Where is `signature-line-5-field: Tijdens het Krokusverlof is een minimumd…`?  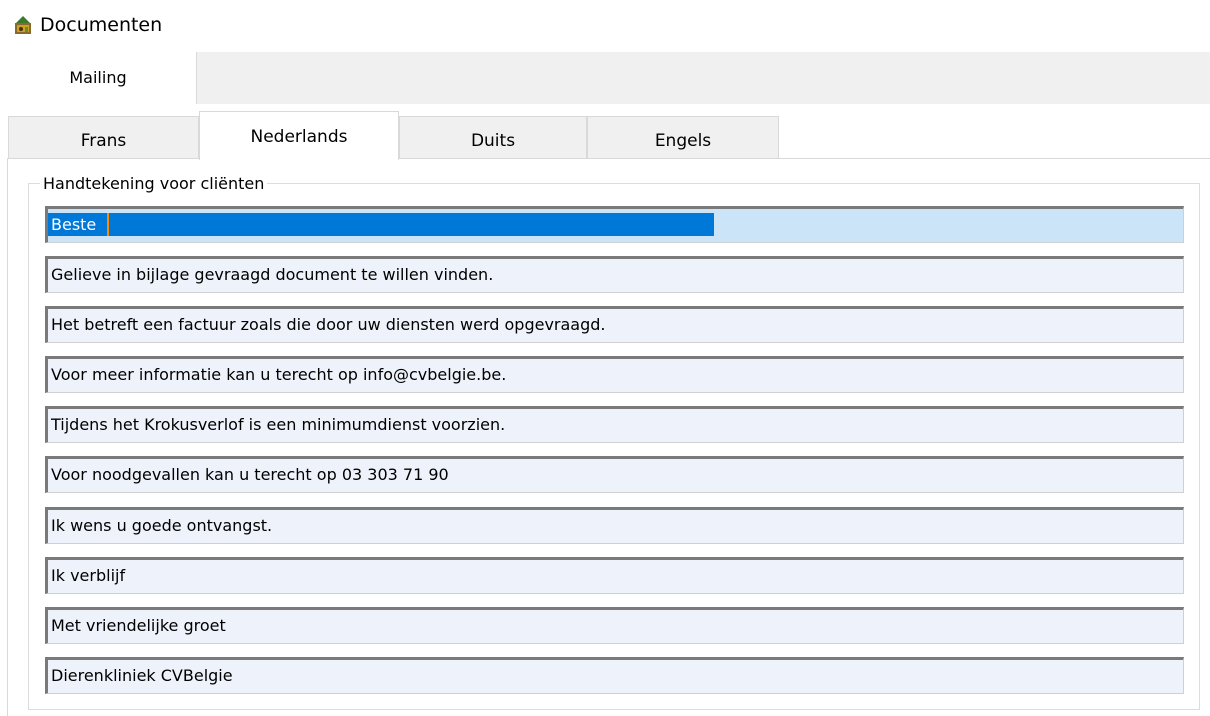
signature-line-5-field: Tijdens het Krokusverlof is een minimumd… is located at coordinates (614, 424).